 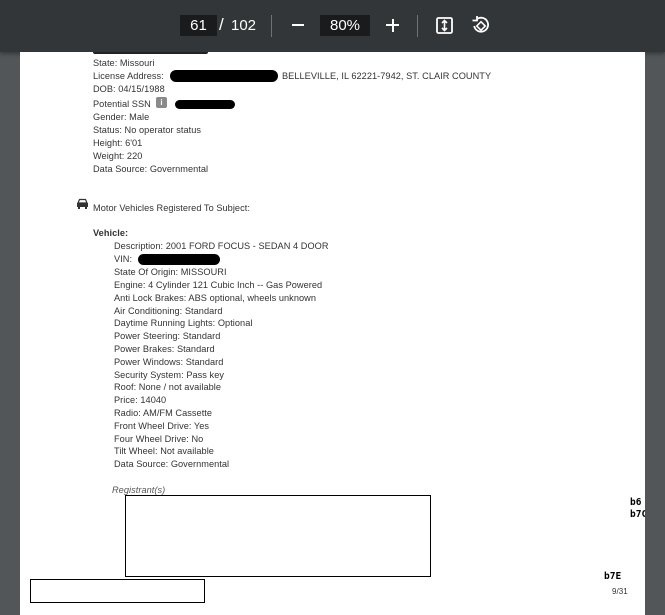 What do you see at coordinates (140, 400) in the screenshot?
I see `vehicle-detail: Price: 14040` at bounding box center [140, 400].